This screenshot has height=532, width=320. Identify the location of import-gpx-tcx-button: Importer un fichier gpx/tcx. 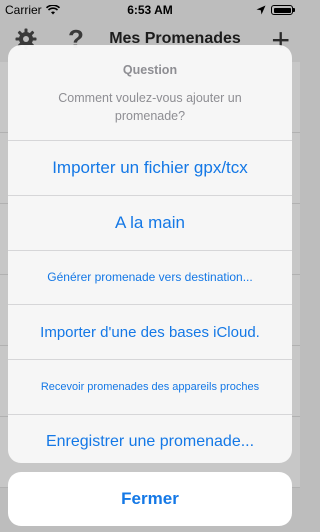
(150, 167).